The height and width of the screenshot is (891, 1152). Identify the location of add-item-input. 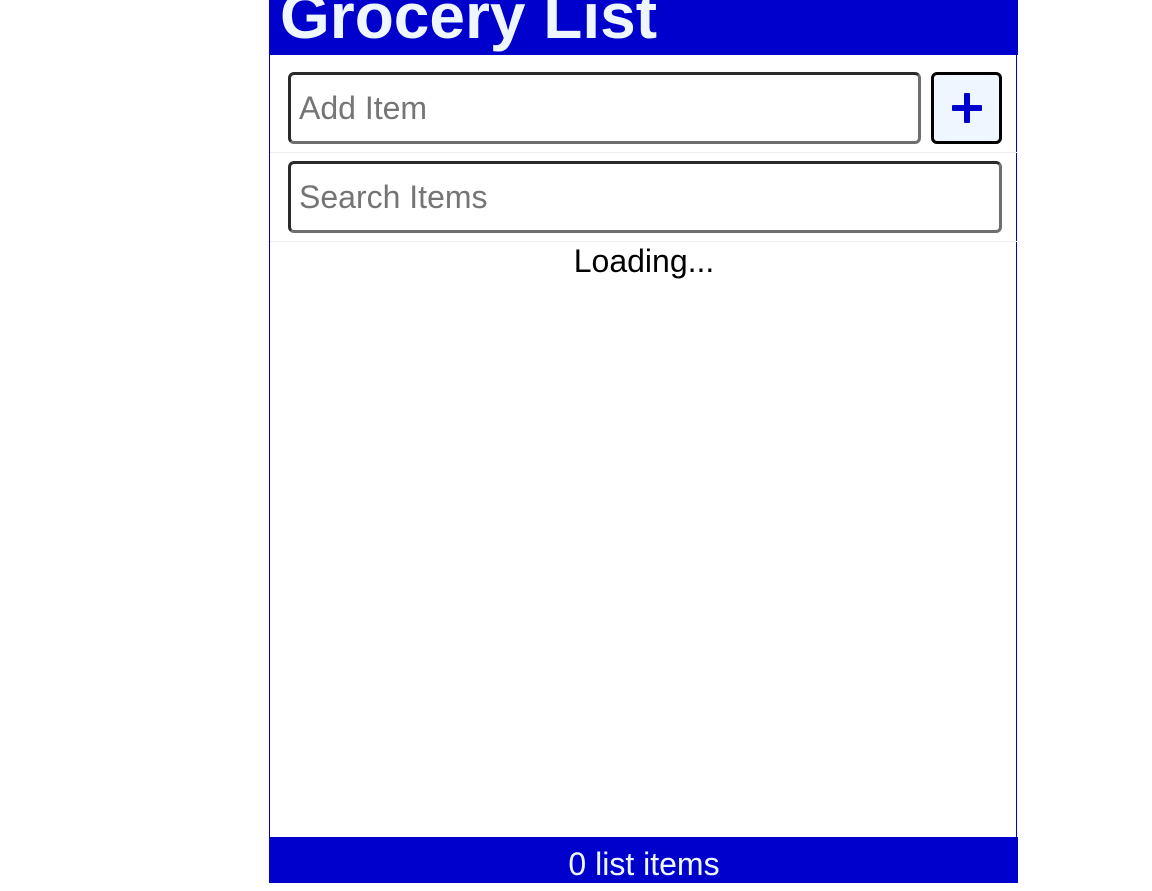
(604, 108).